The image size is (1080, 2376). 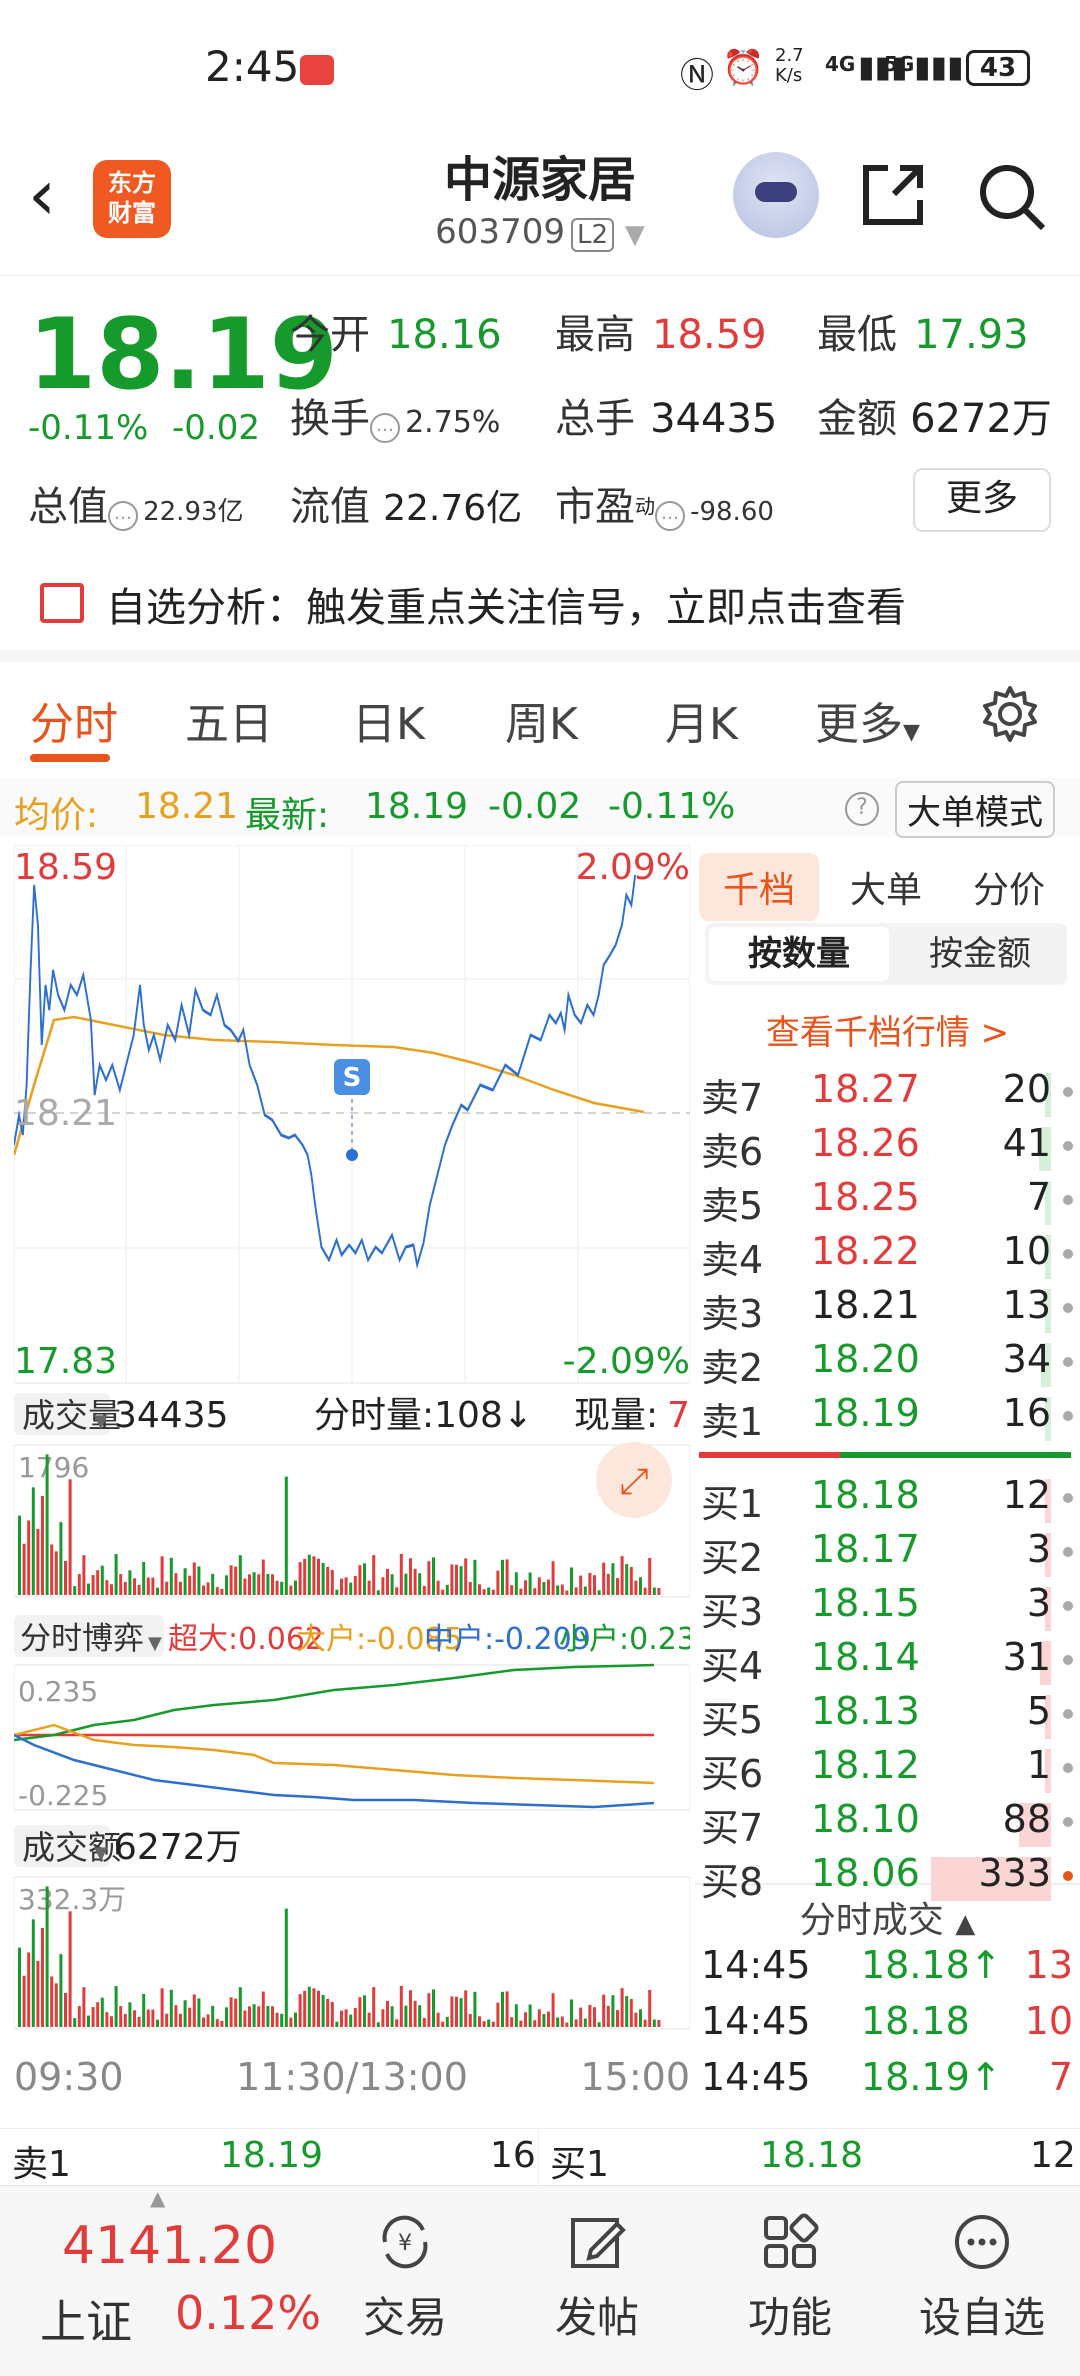 I want to click on axis-top-price: 18.59, so click(x=65, y=867).